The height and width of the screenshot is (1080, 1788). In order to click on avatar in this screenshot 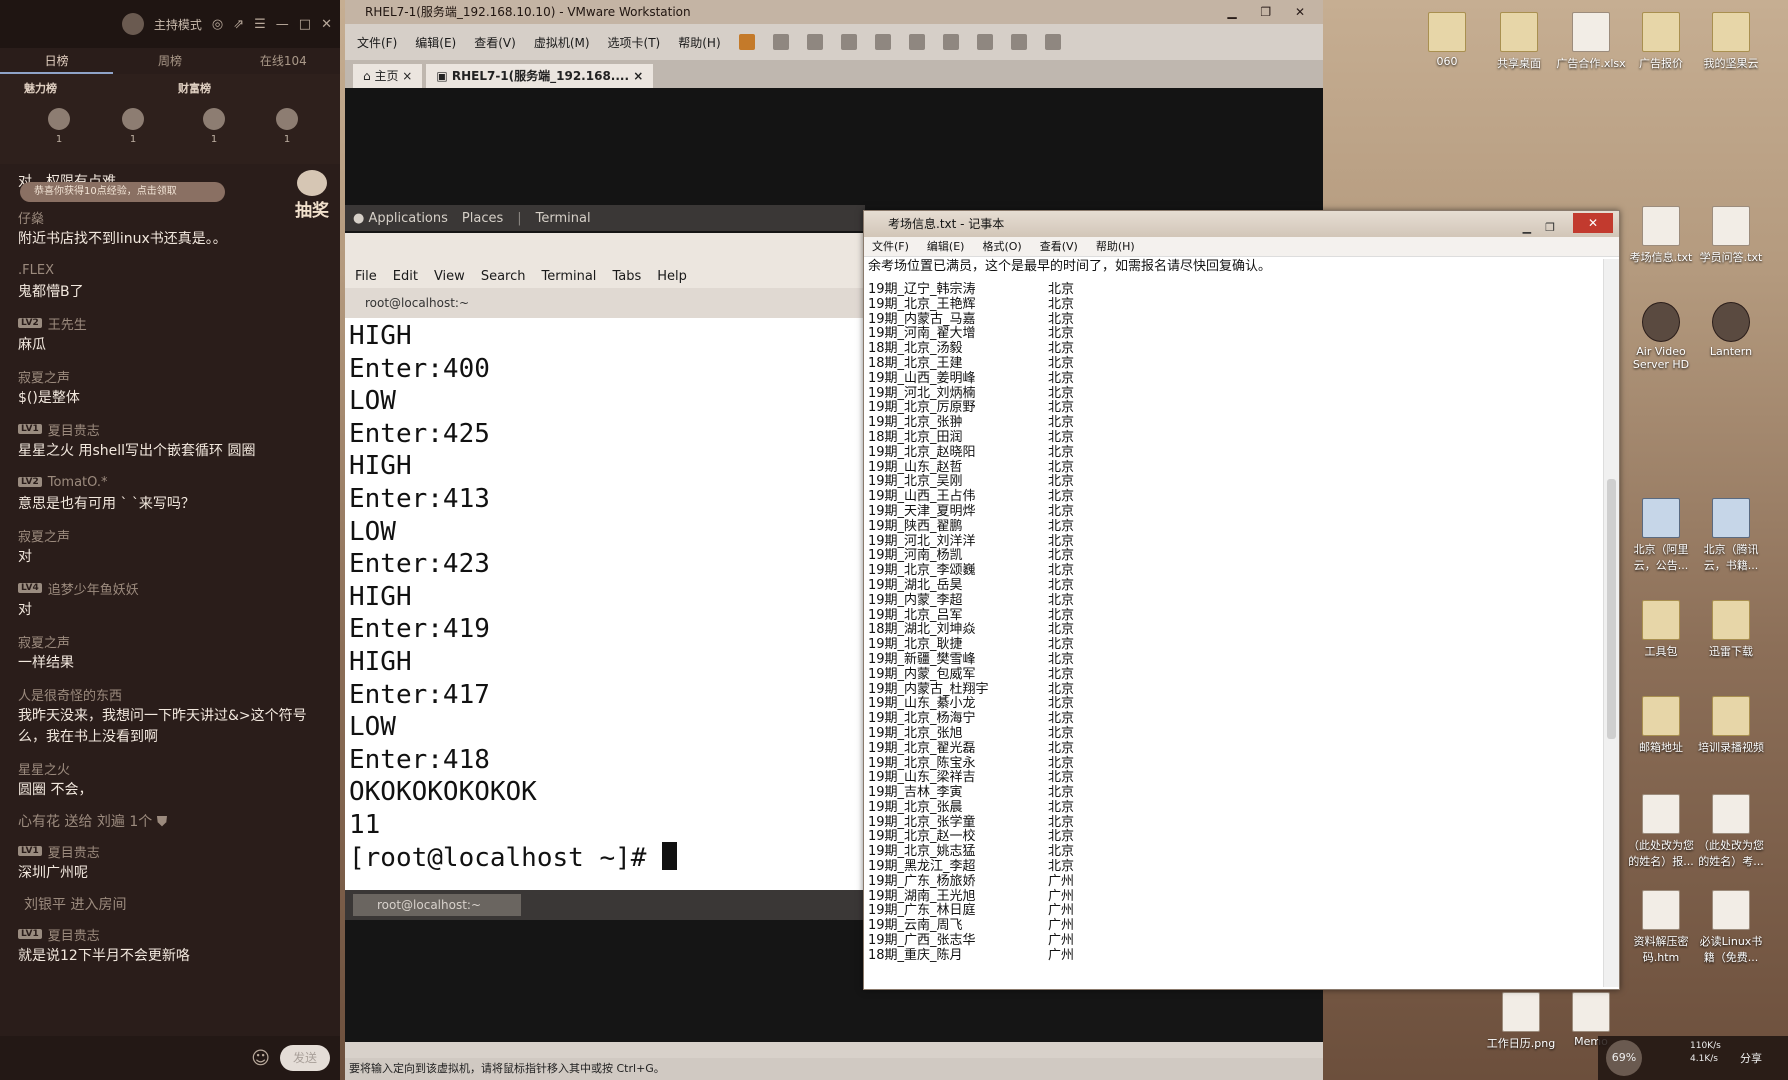, I will do `click(132, 24)`.